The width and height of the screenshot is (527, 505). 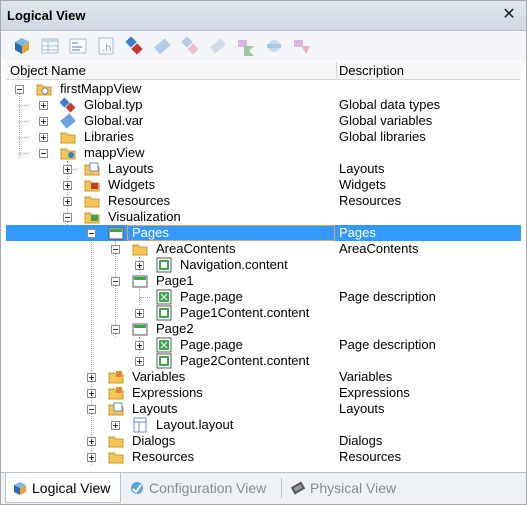 What do you see at coordinates (263, 441) in the screenshot?
I see `tree-item-dialogs: Dialogs Dialogs` at bounding box center [263, 441].